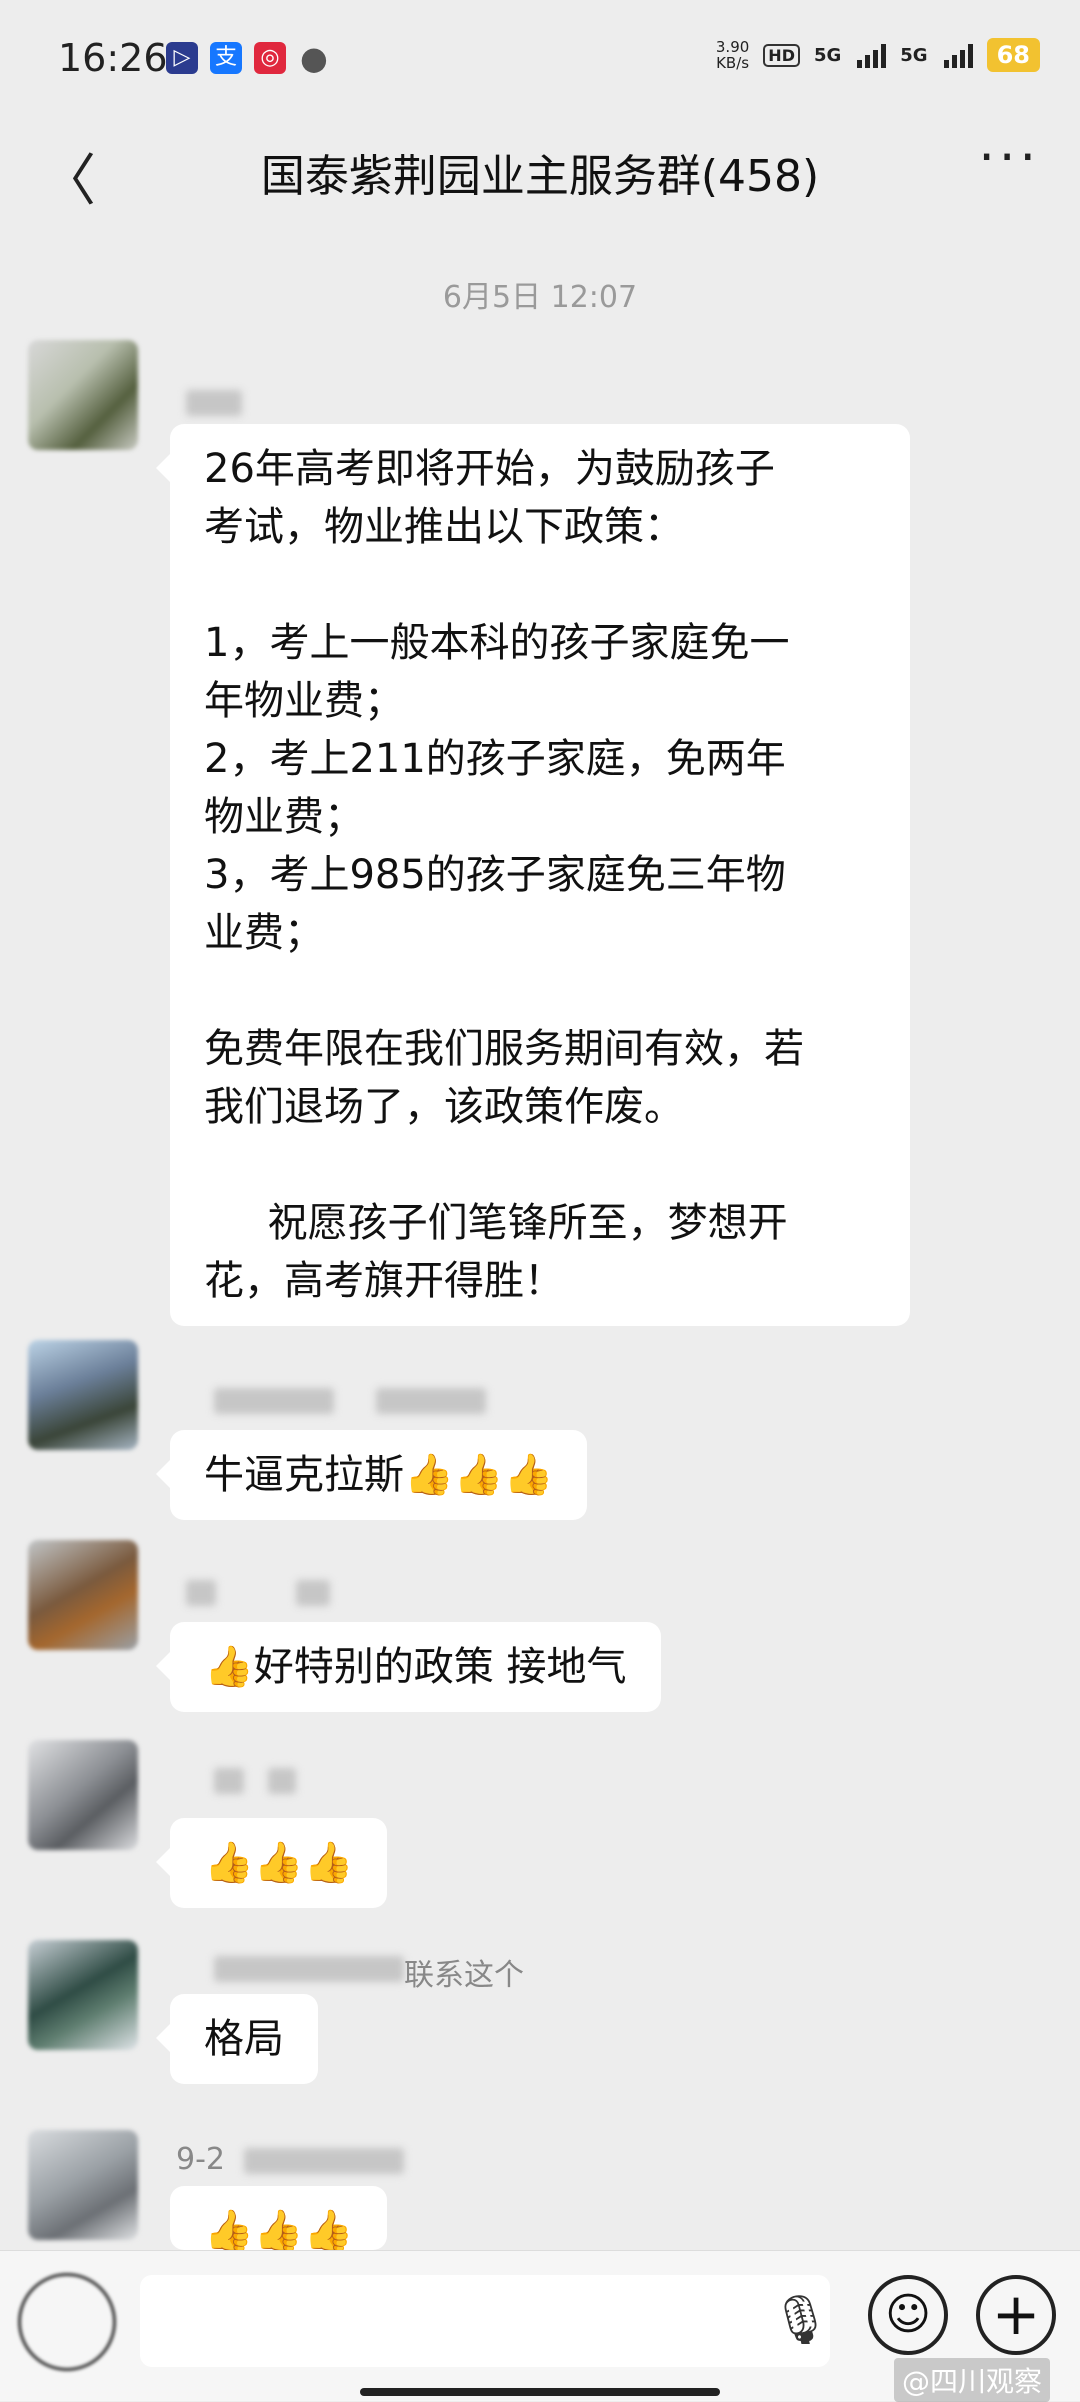 The width and height of the screenshot is (1080, 2402). Describe the element at coordinates (1013, 55) in the screenshot. I see `battery-level: 68` at that location.